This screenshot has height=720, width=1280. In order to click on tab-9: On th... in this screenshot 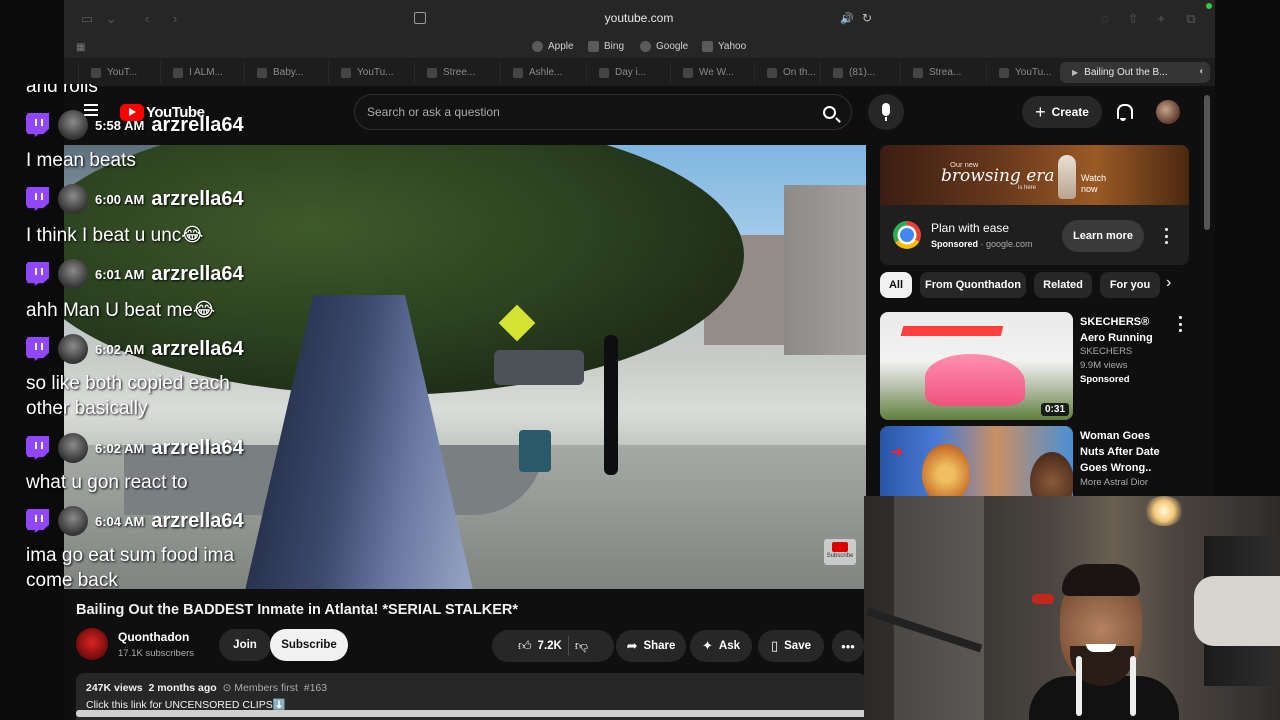, I will do `click(792, 72)`.